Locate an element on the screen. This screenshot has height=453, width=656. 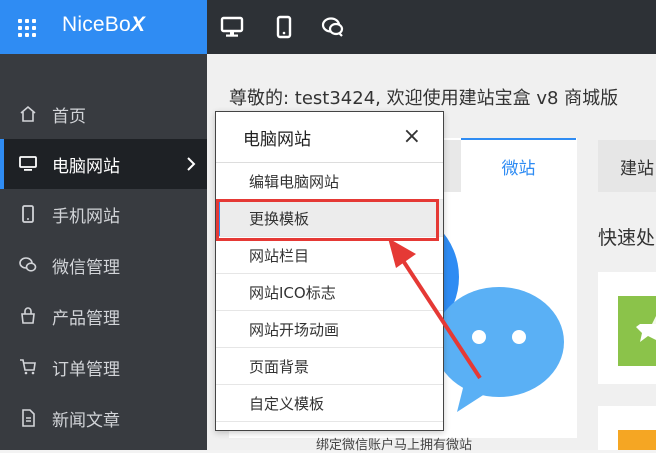
submenu-item-custom-template: 自定义模板 is located at coordinates (329, 403).